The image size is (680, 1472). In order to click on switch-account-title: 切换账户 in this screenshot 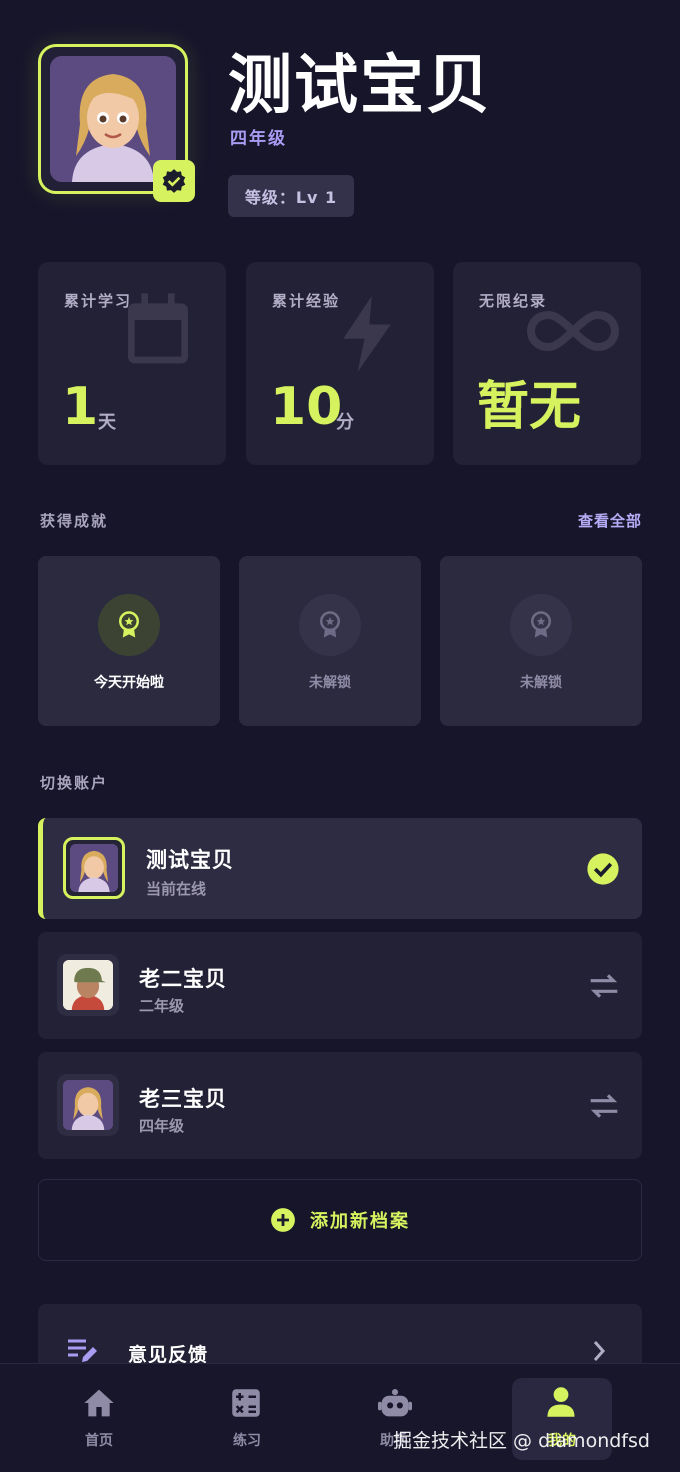, I will do `click(74, 783)`.